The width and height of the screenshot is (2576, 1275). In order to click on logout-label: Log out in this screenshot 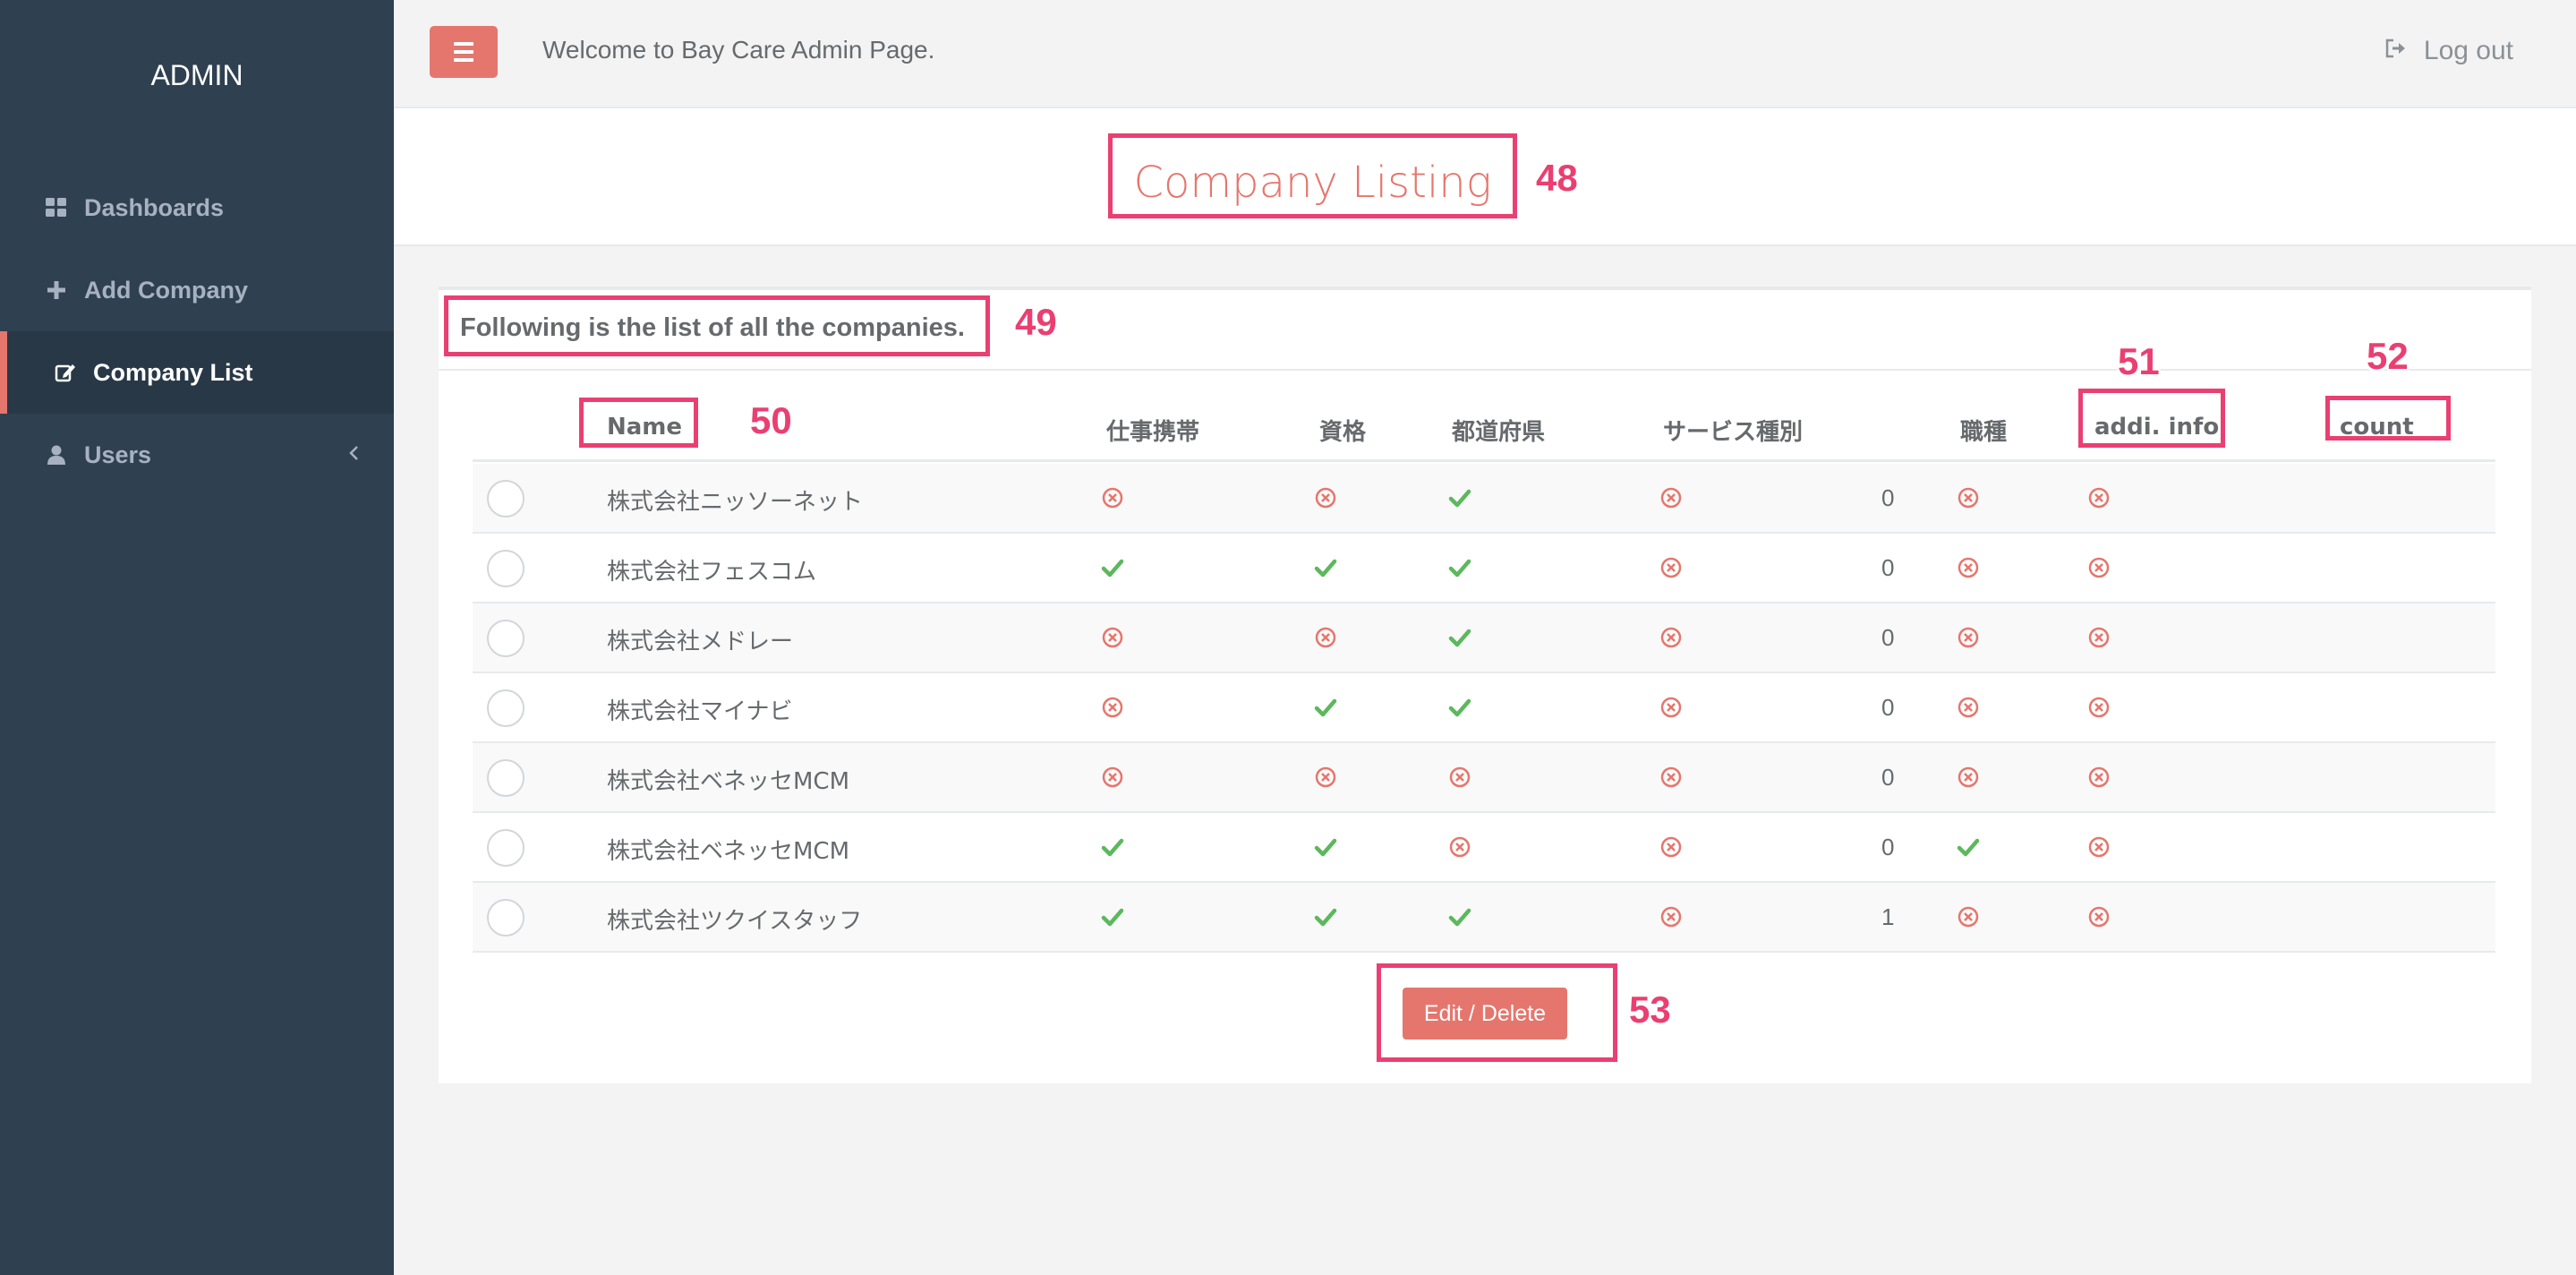, I will do `click(2468, 50)`.